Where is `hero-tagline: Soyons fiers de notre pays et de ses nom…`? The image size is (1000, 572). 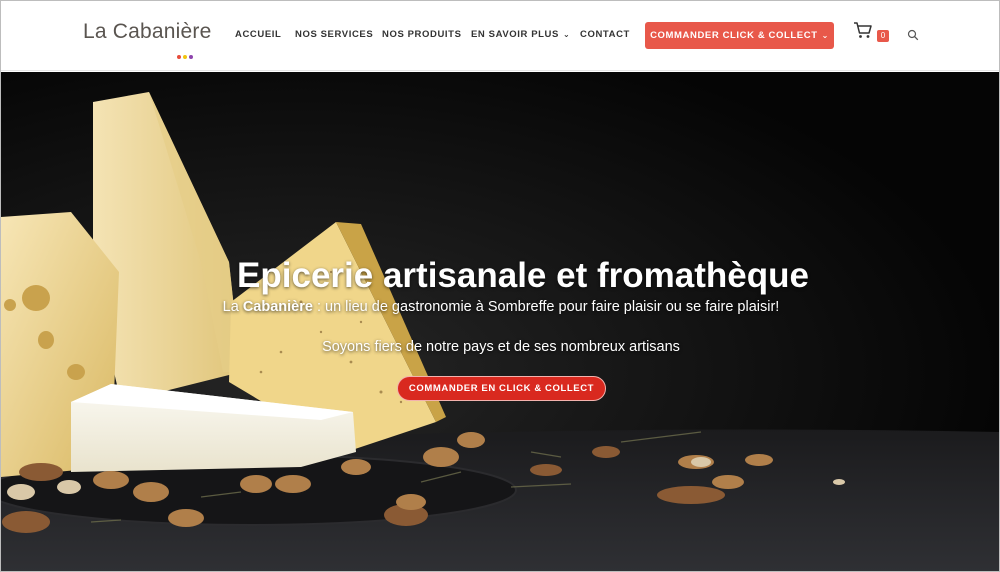 hero-tagline: Soyons fiers de notre pays et de ses nom… is located at coordinates (501, 347).